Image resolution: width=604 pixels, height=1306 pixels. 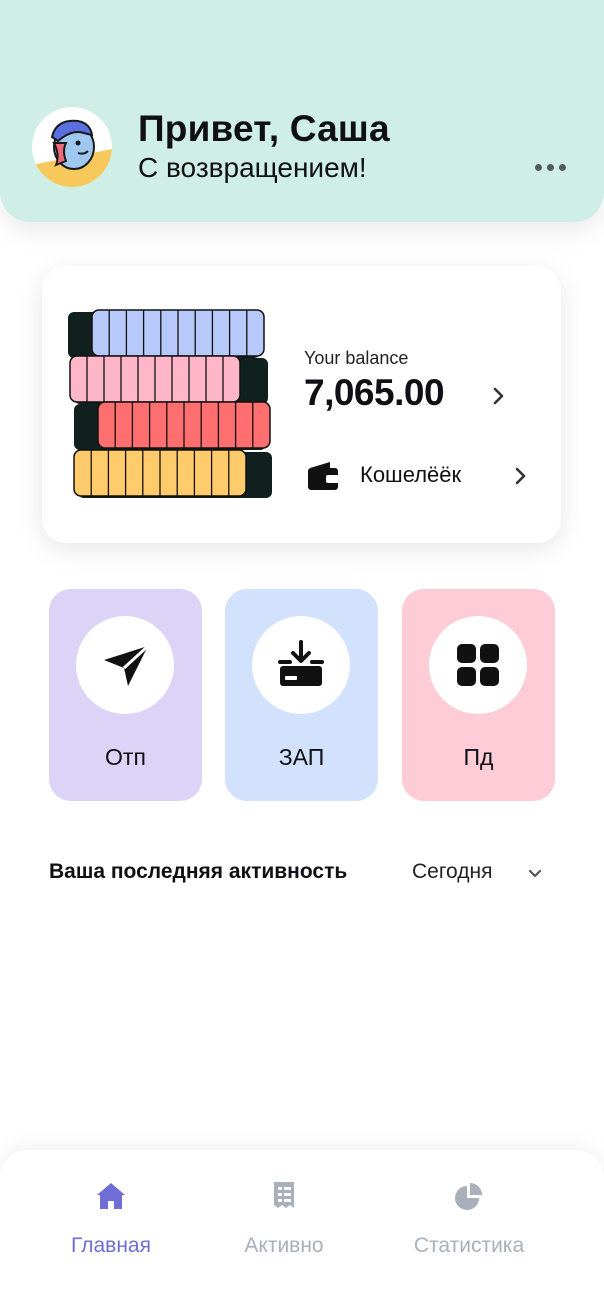 I want to click on tab-activity-label: Активно, so click(x=284, y=1245).